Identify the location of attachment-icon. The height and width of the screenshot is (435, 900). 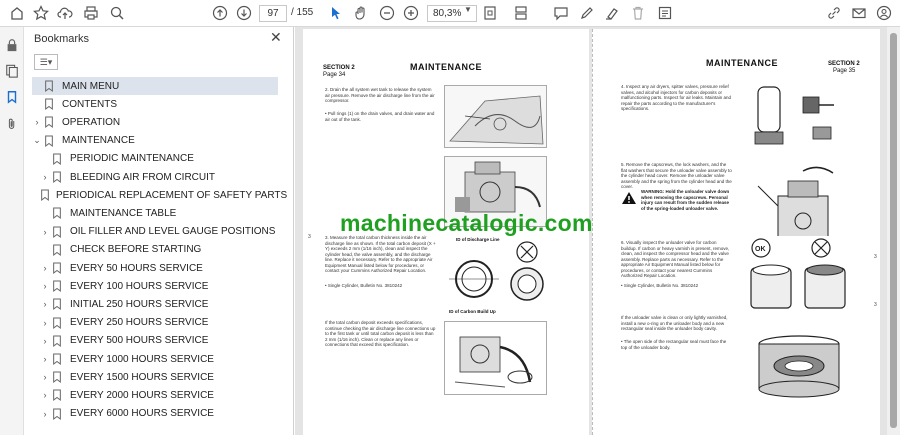
(12, 124).